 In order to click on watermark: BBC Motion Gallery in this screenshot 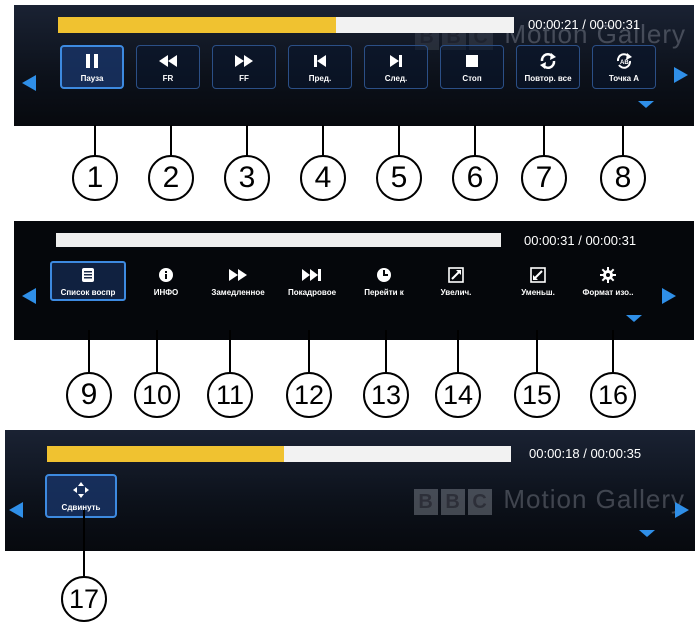, I will do `click(549, 499)`.